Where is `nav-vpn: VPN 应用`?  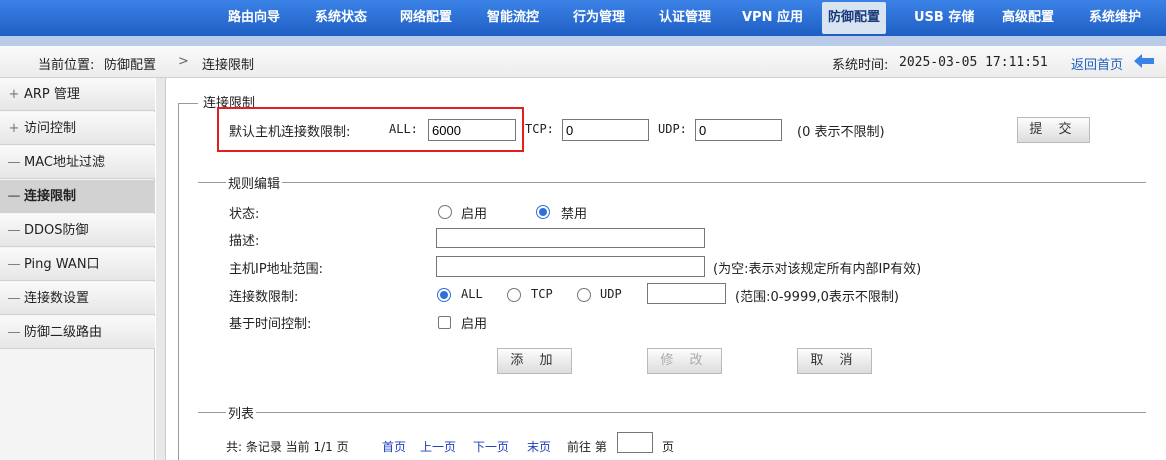 nav-vpn: VPN 应用 is located at coordinates (772, 18).